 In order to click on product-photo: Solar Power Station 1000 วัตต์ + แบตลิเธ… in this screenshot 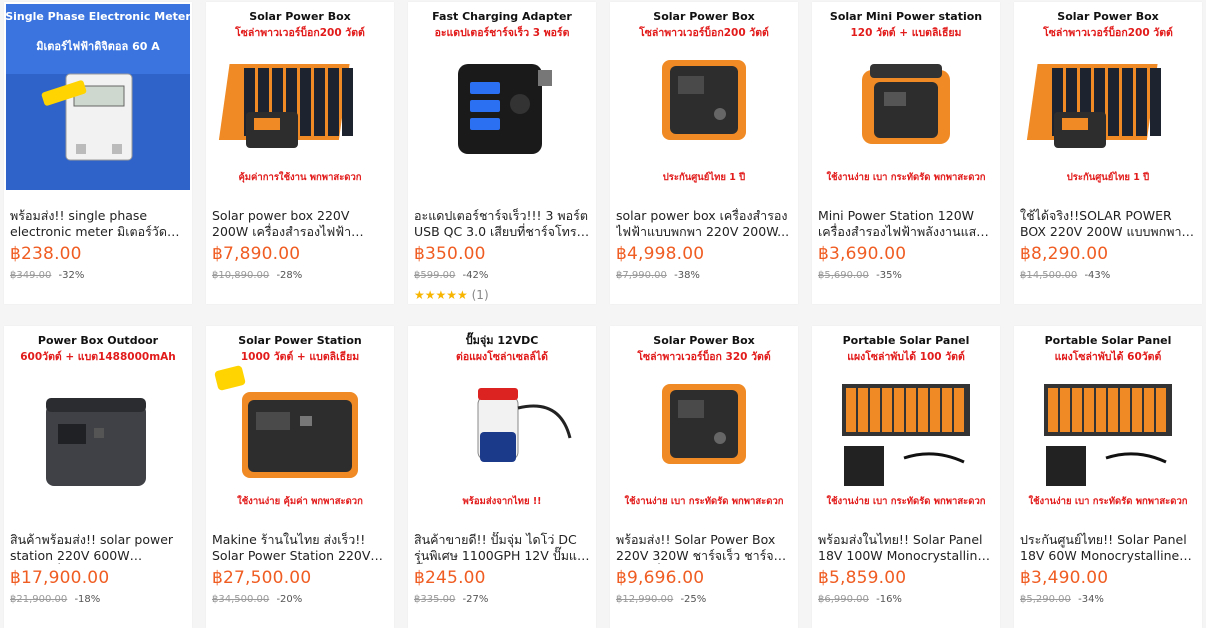, I will do `click(300, 421)`.